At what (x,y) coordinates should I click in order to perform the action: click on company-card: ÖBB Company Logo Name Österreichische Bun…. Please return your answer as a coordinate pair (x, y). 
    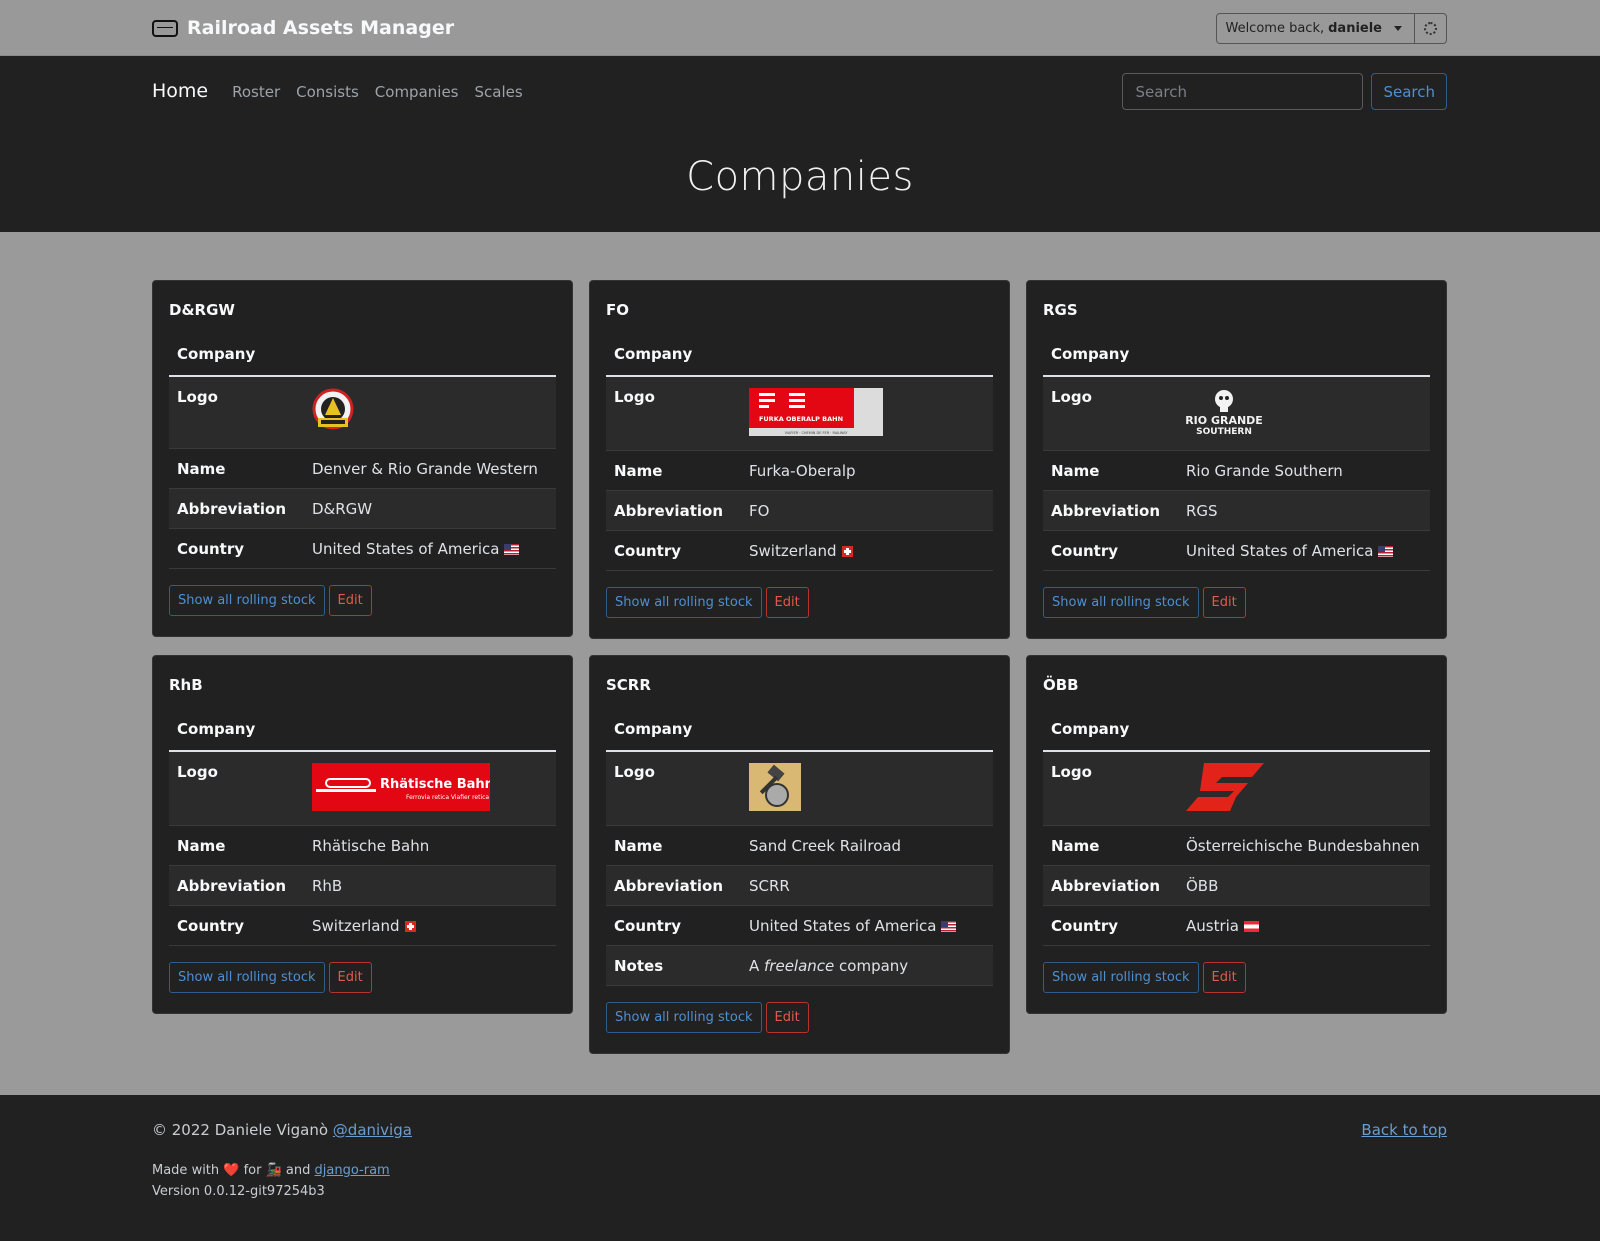
    Looking at the image, I should click on (1236, 834).